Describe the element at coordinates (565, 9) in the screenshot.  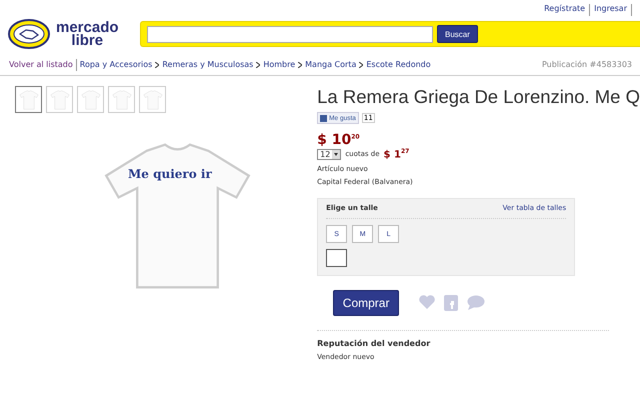
I see `header-link: Regístrate` at that location.